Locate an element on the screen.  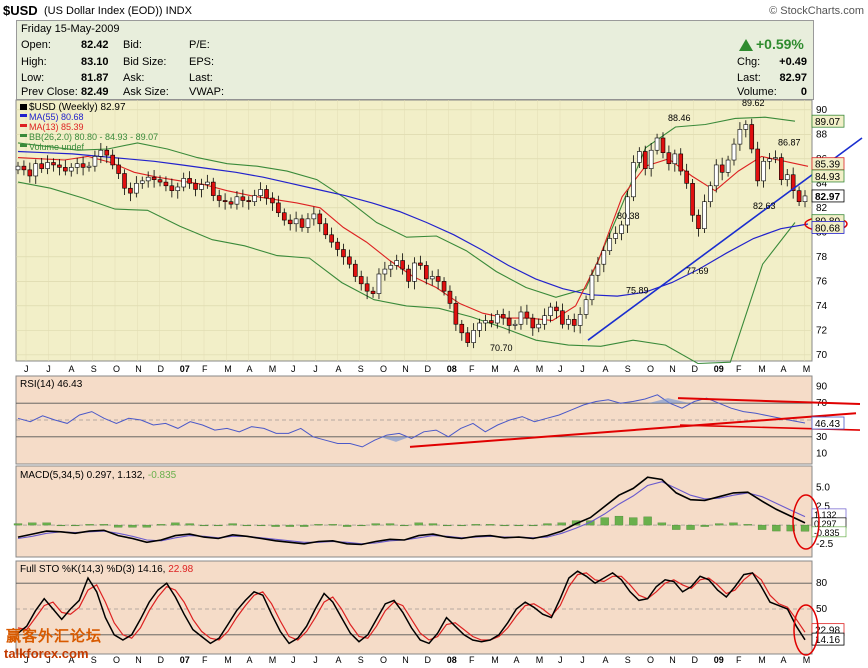
sto-title: Full STO %K(14,3) %D(3) 14.16, 22.98 is located at coordinates (107, 569).